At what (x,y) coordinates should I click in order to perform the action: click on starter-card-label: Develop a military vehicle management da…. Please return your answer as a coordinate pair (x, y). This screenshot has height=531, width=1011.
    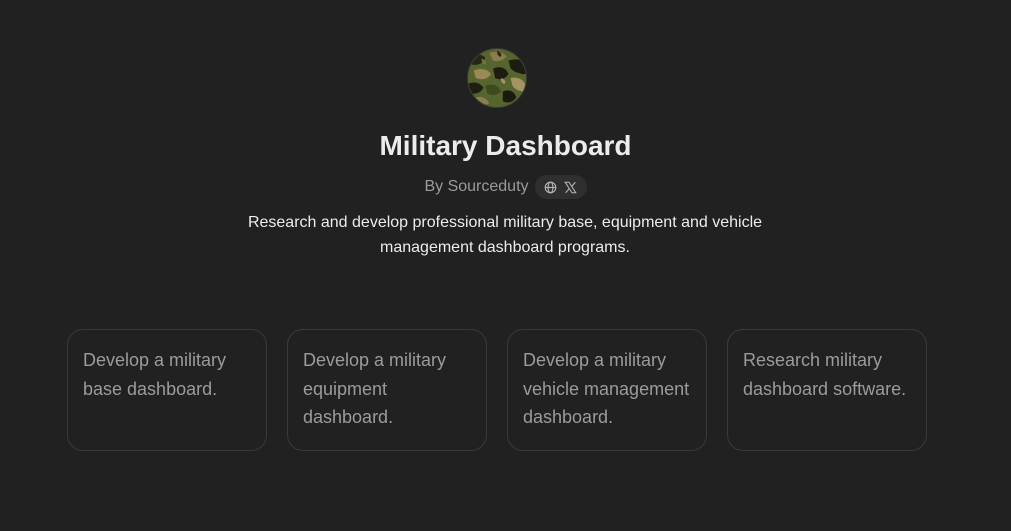
    Looking at the image, I should click on (606, 388).